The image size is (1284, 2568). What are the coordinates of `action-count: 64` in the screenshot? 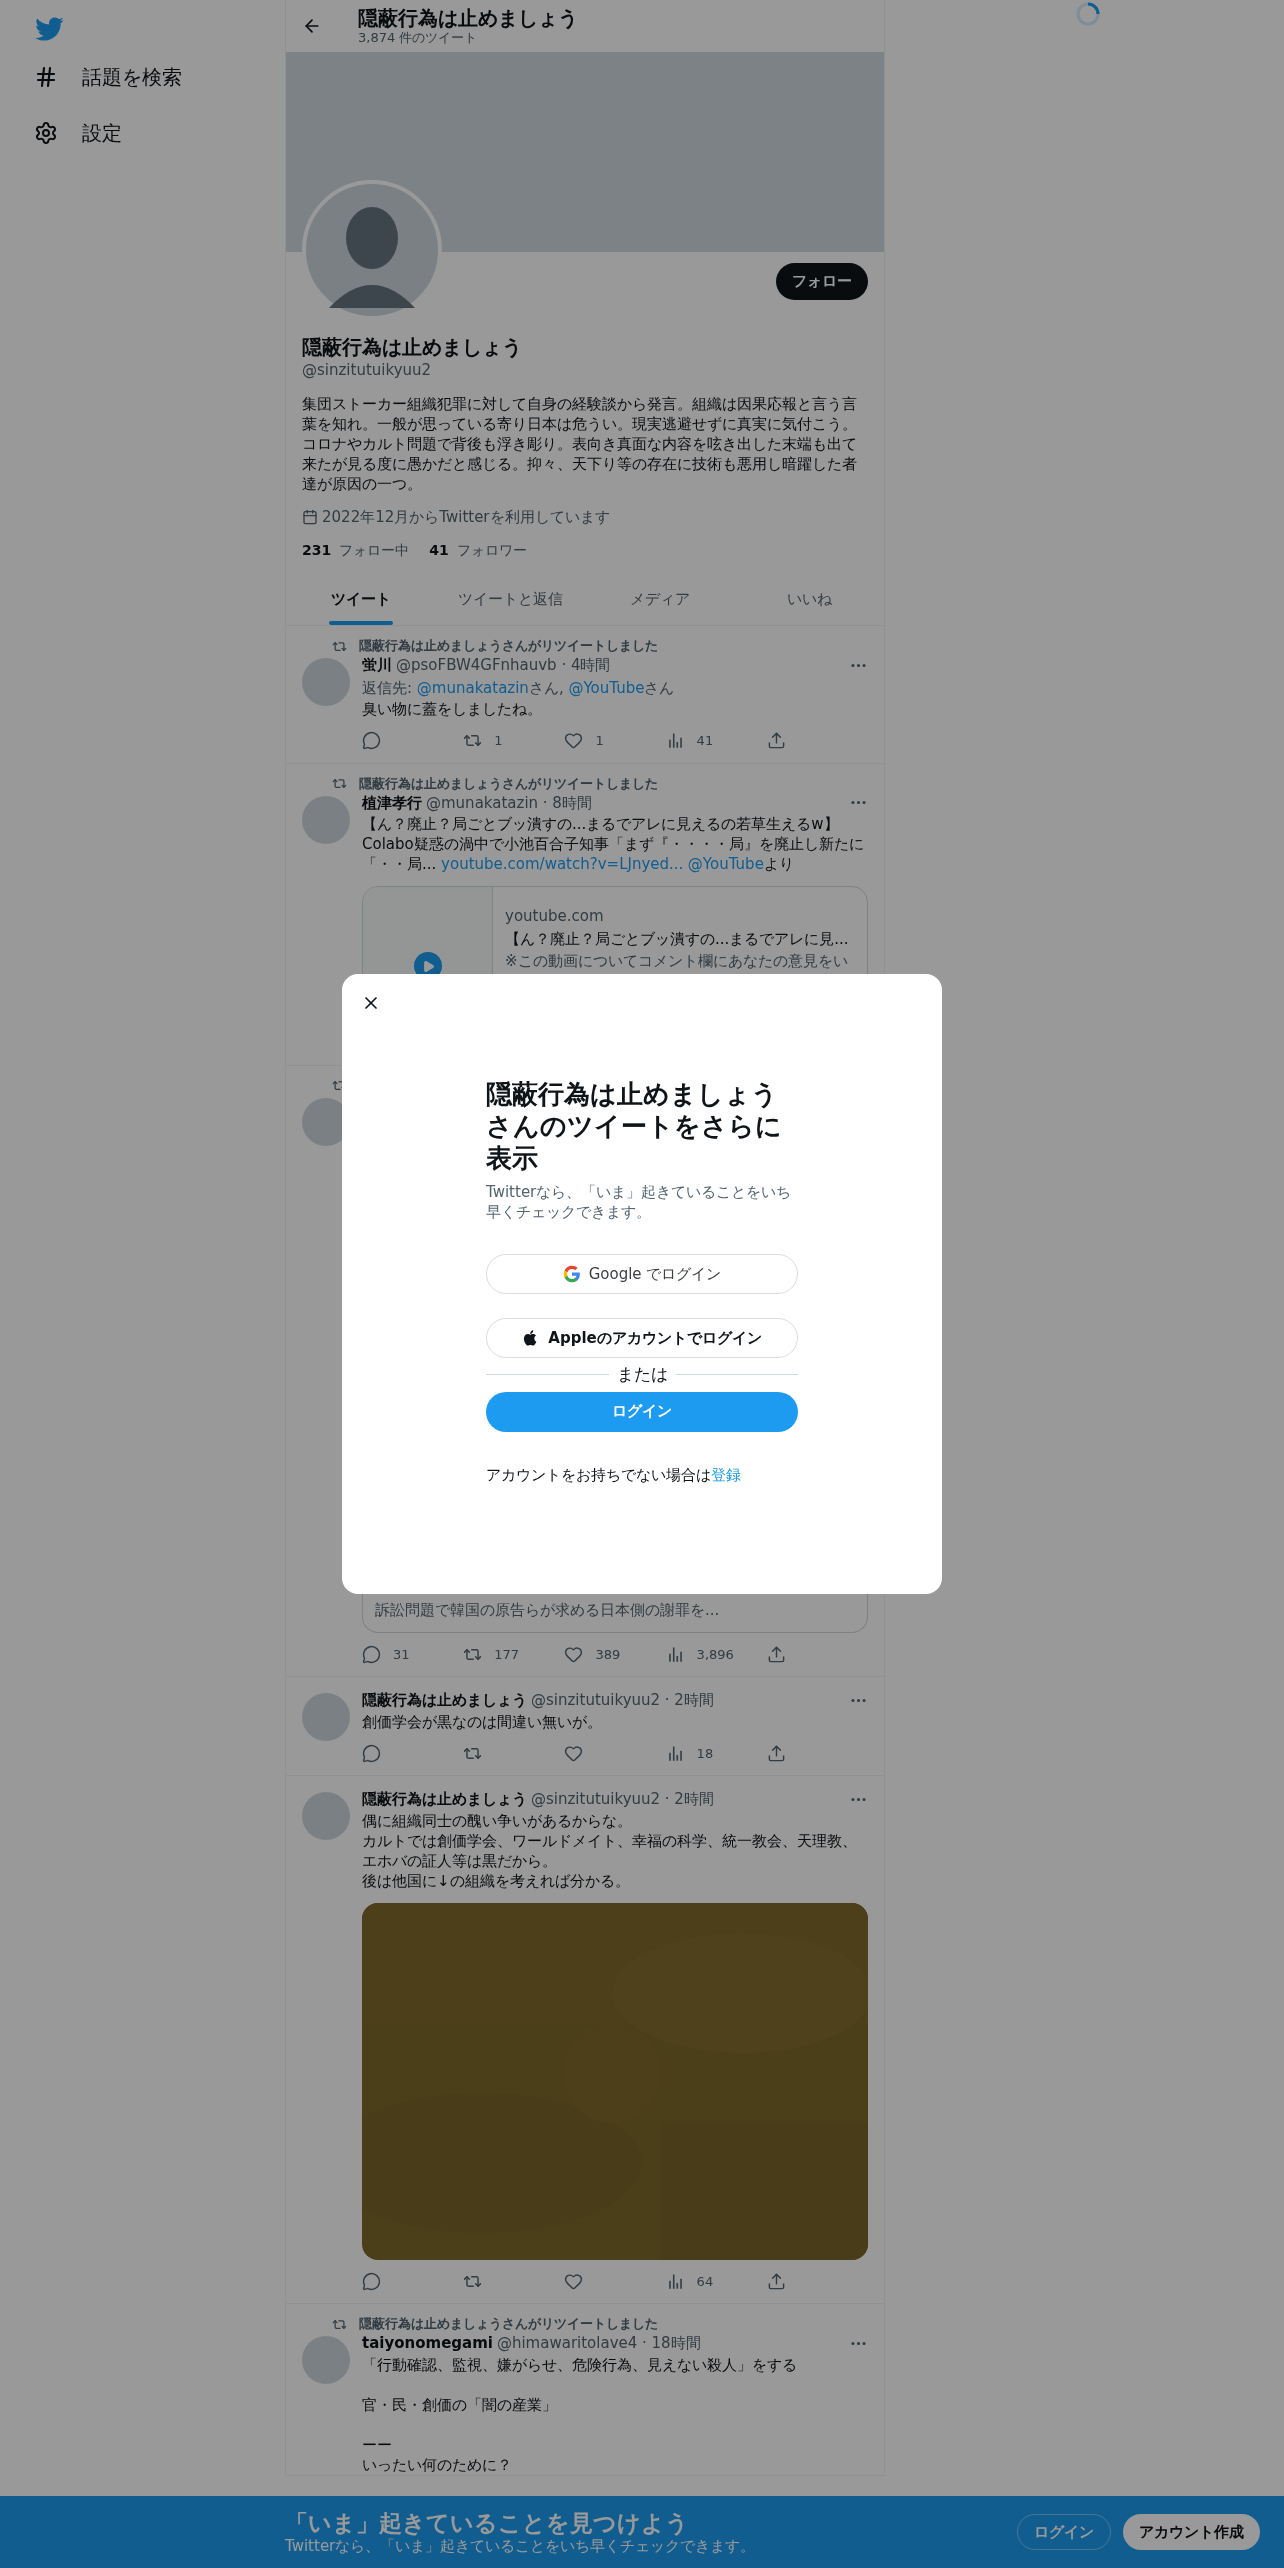 It's located at (705, 2281).